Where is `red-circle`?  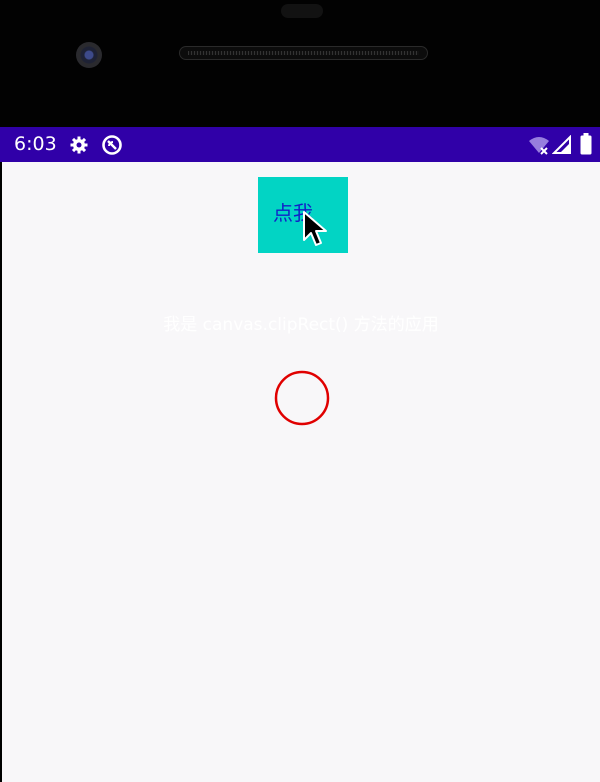 red-circle is located at coordinates (302, 398).